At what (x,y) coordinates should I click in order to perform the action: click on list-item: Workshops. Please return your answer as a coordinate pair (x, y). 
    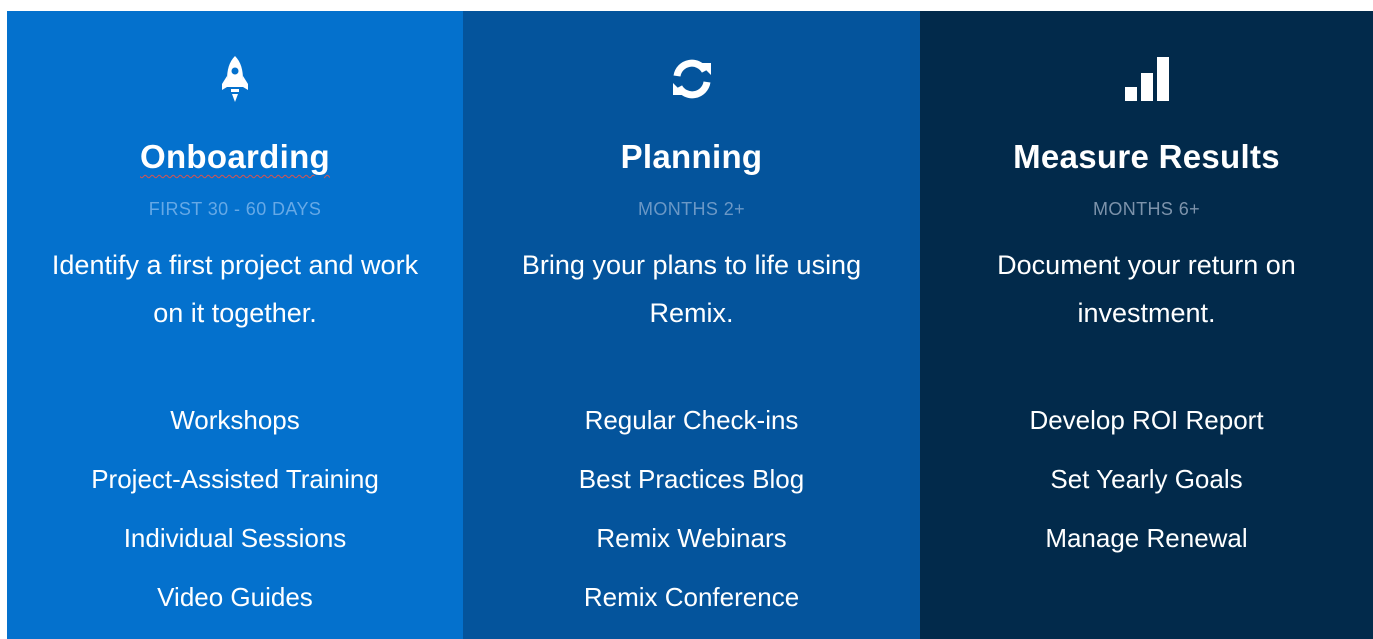
    Looking at the image, I should click on (235, 420).